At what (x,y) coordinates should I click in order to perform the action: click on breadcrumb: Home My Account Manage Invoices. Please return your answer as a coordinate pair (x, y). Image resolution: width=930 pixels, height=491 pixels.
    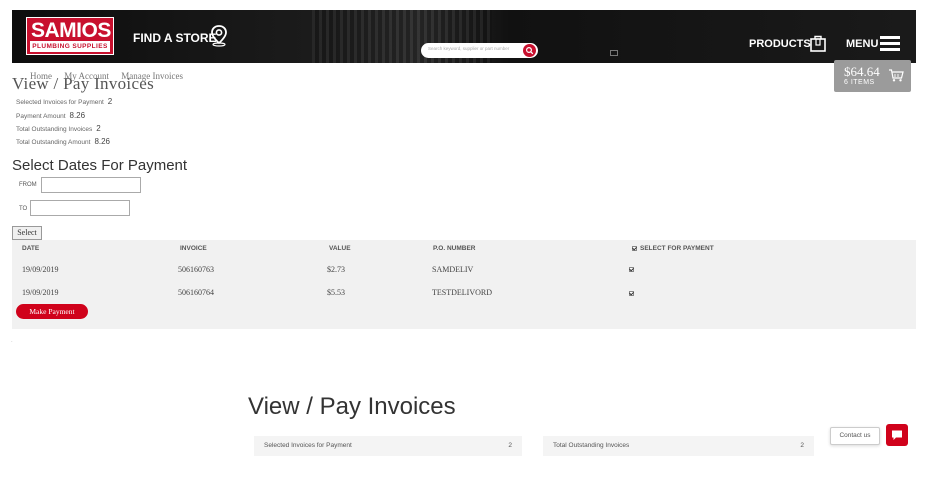
    Looking at the image, I should click on (111, 76).